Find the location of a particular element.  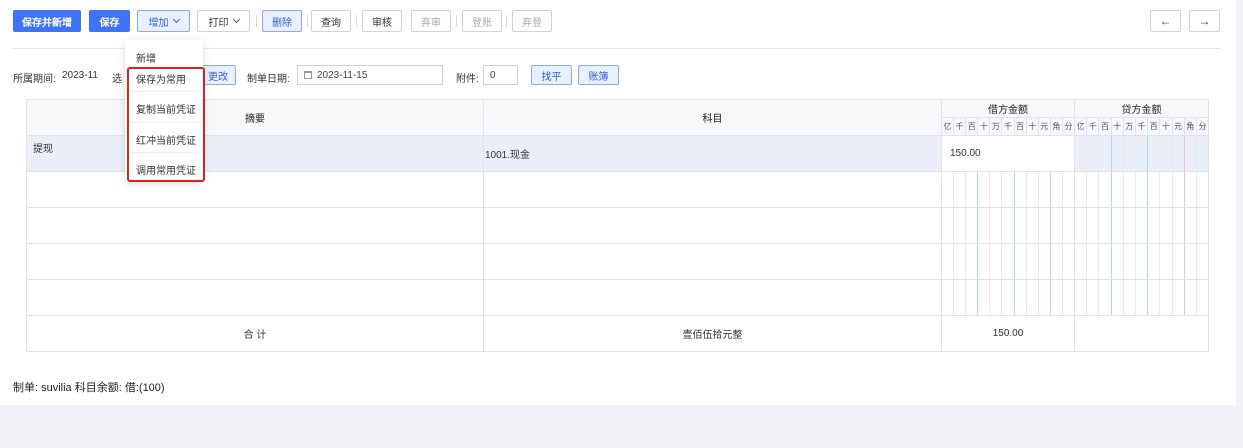

debit-digit-header: 亿千百十万千百十元角分 is located at coordinates (1008, 126).